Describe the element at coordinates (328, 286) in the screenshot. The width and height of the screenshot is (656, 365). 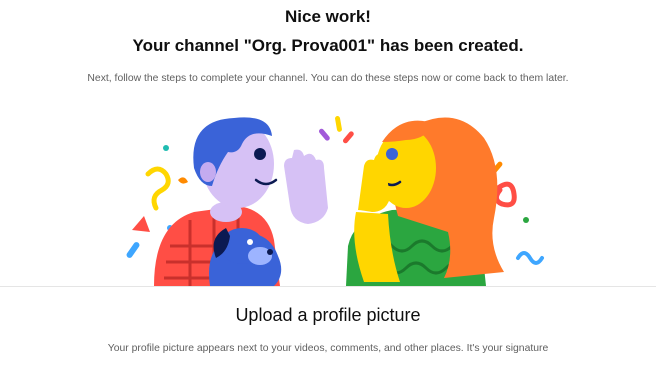
I see `section-divider` at that location.